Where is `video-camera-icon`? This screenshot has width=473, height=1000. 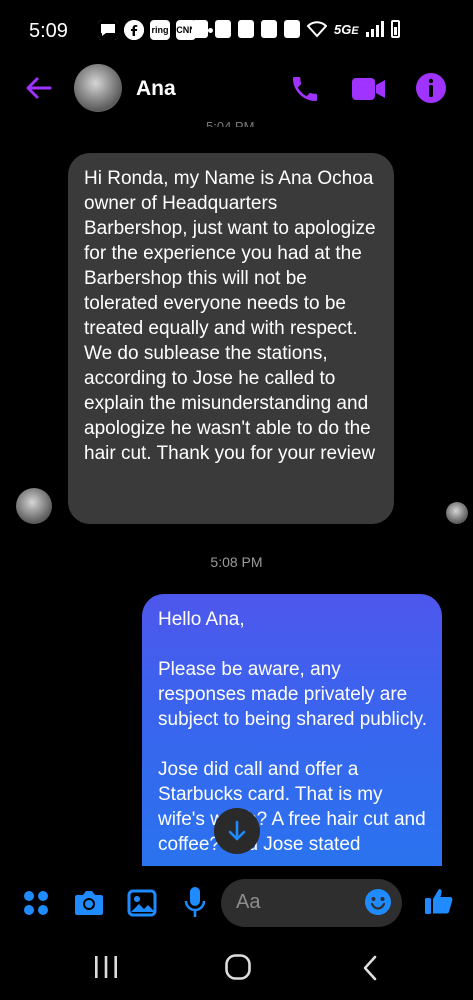
video-camera-icon is located at coordinates (368, 89).